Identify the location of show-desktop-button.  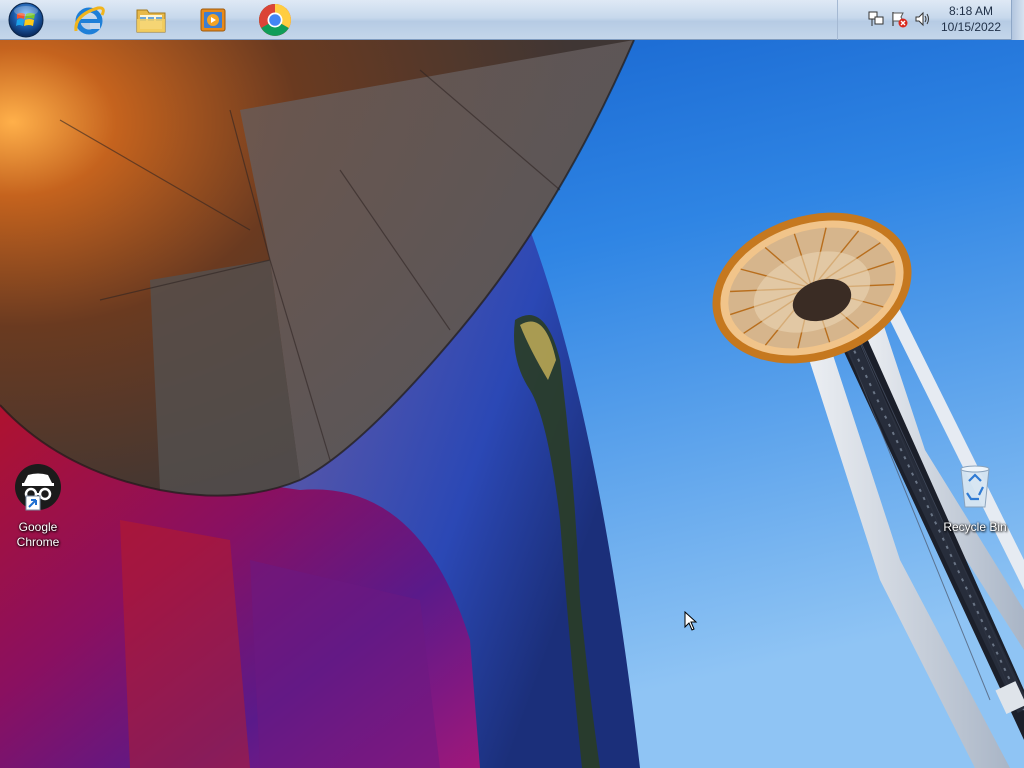
(1017, 20).